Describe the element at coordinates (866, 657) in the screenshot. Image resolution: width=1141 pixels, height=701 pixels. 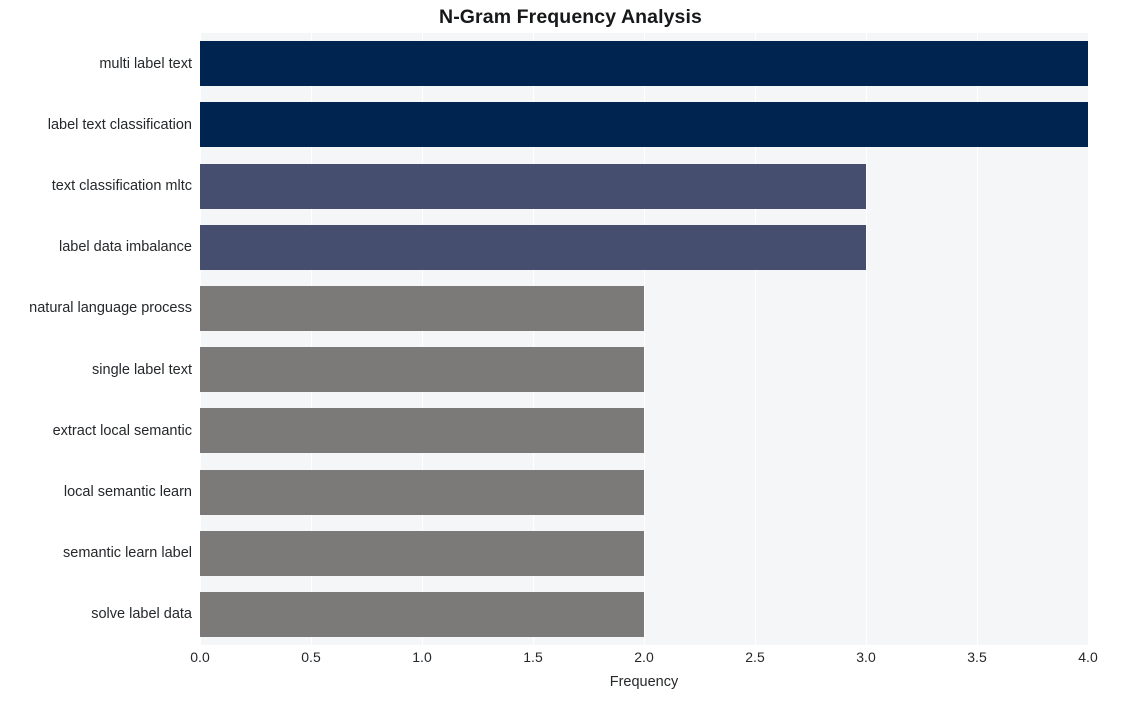
I see `x-axis-tick-label: 3.0` at that location.